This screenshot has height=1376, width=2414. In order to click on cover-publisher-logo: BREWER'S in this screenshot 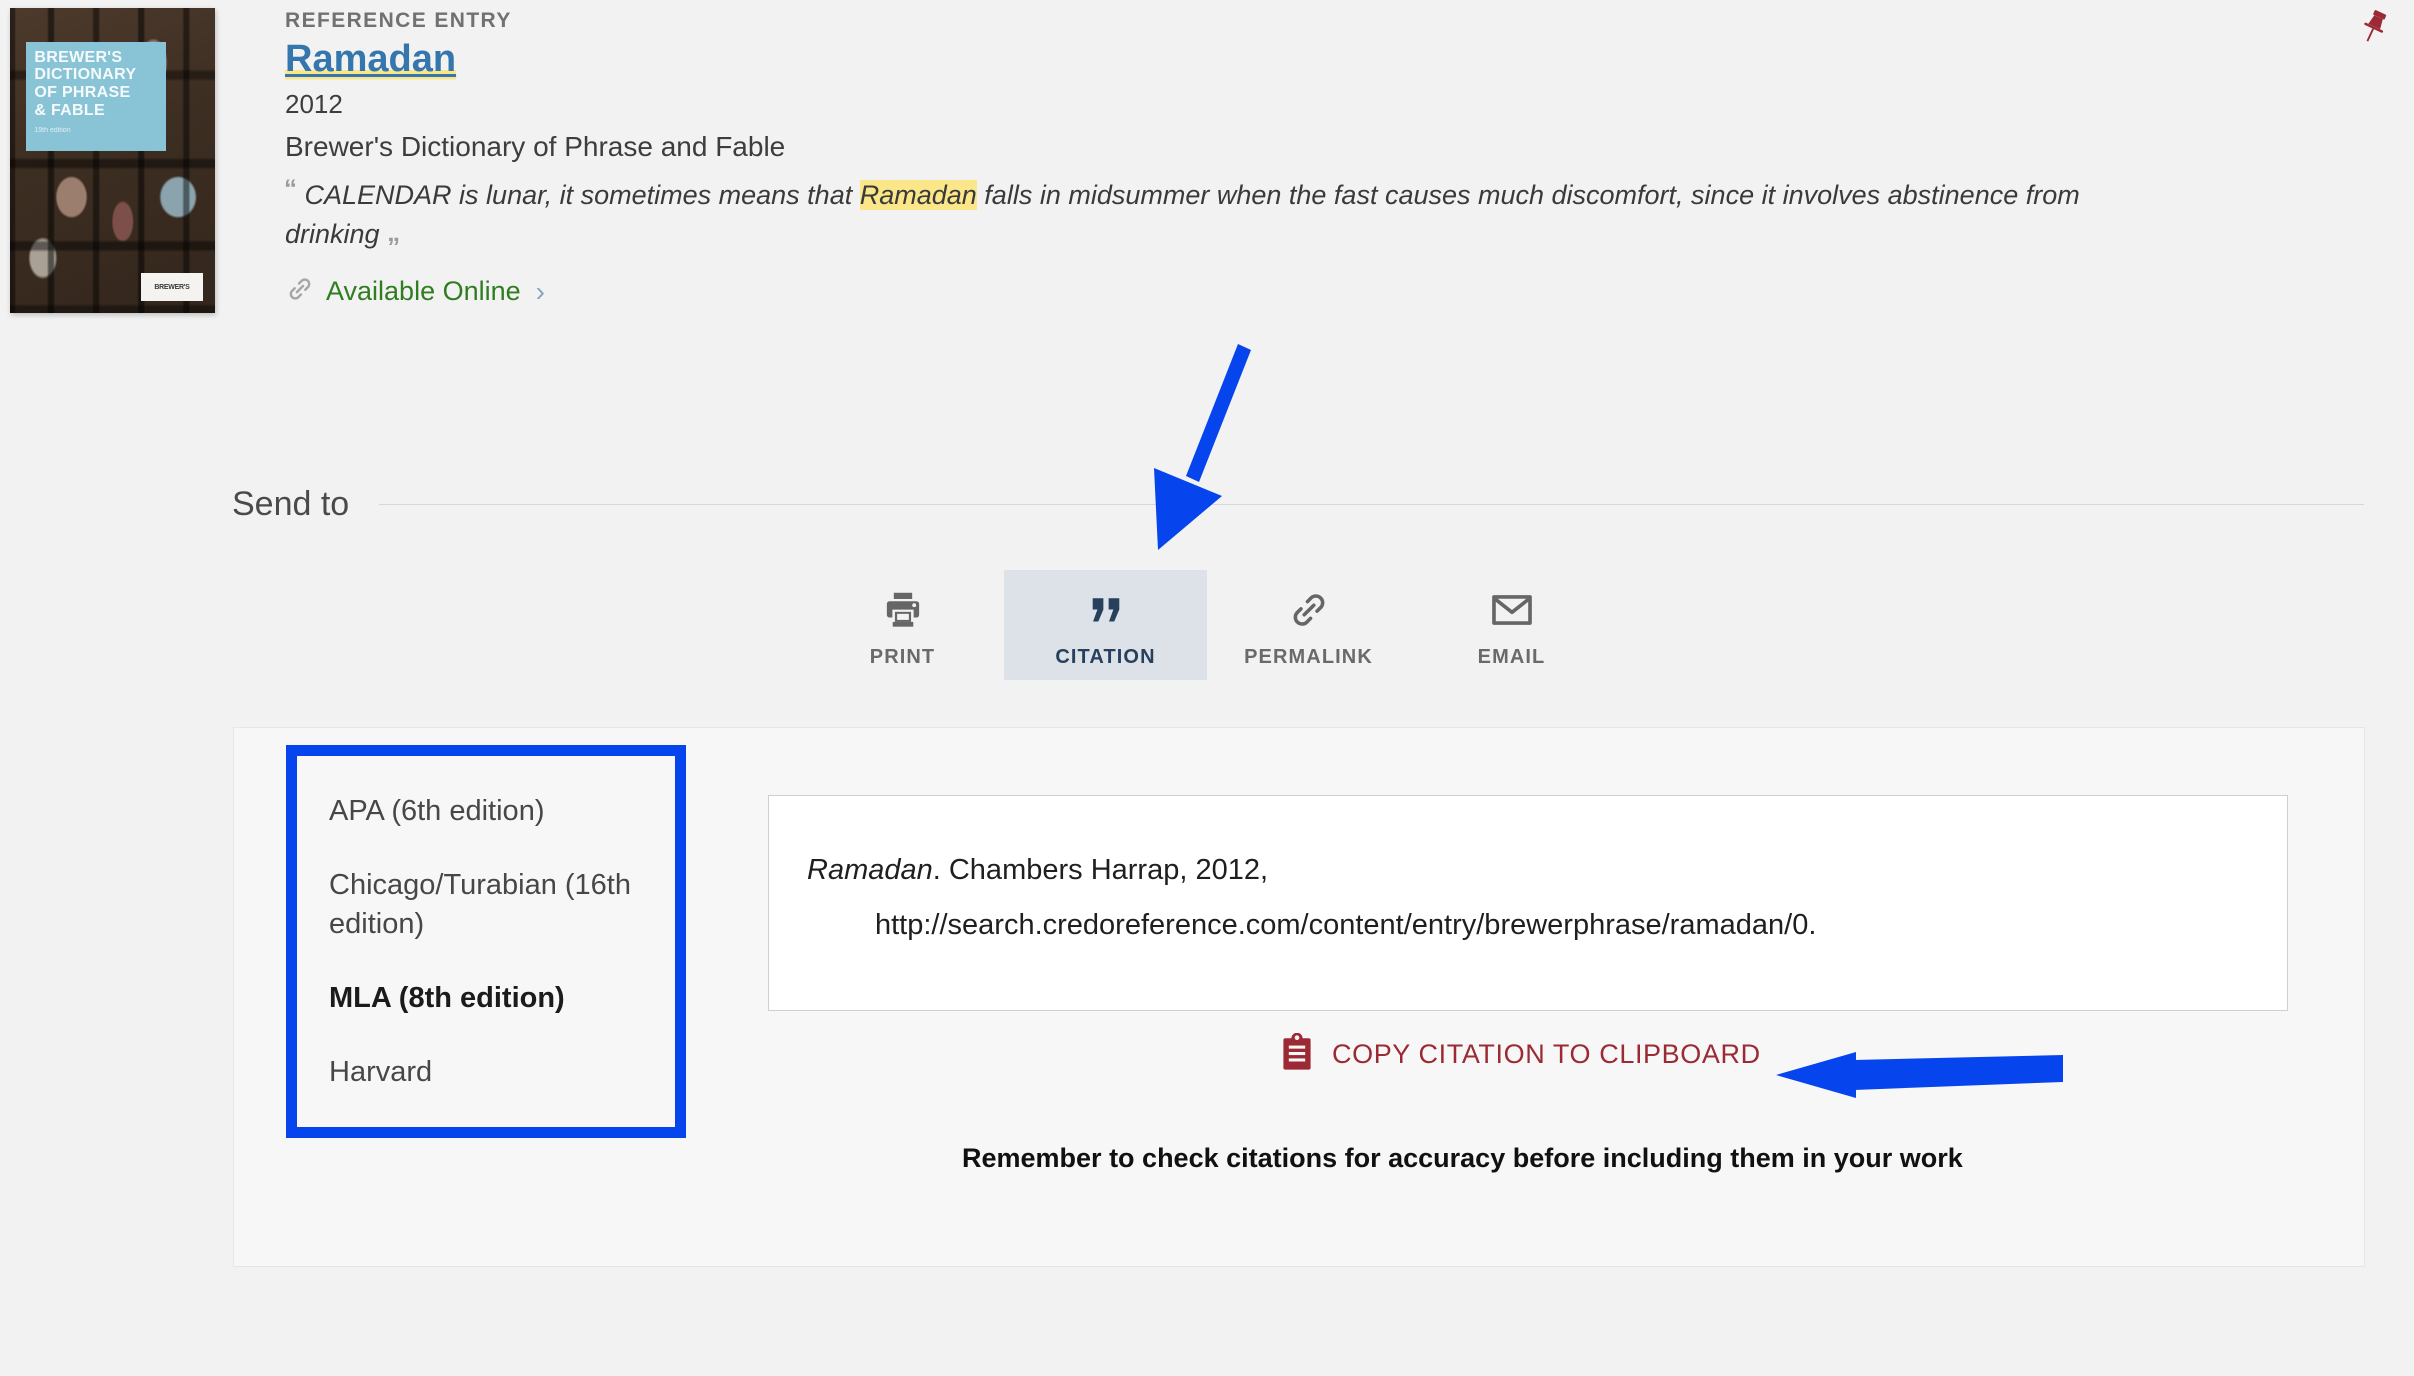, I will do `click(172, 287)`.